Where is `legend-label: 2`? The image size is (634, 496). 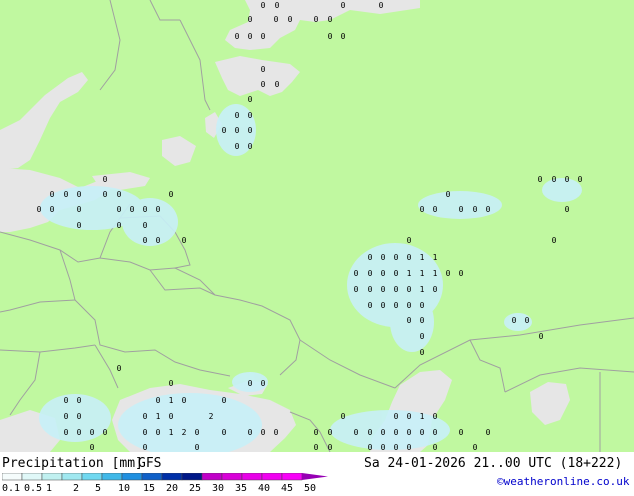 legend-label: 2 is located at coordinates (76, 488).